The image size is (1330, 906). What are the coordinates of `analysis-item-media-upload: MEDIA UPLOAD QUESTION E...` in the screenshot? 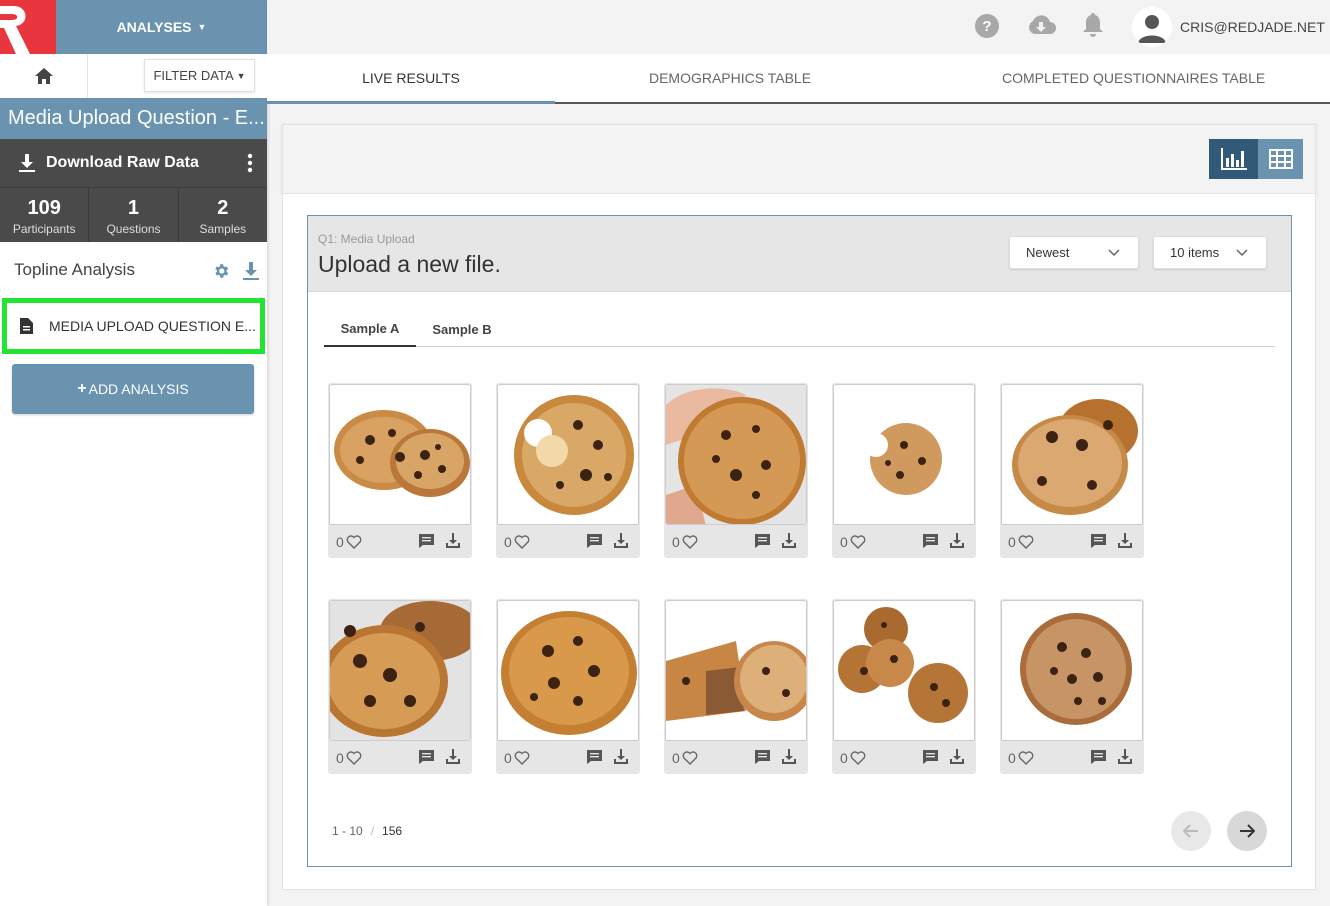 It's located at (133, 326).